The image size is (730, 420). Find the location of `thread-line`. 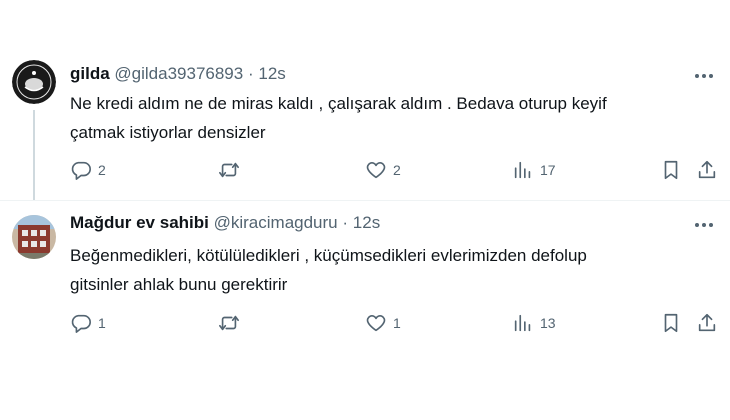

thread-line is located at coordinates (34, 155).